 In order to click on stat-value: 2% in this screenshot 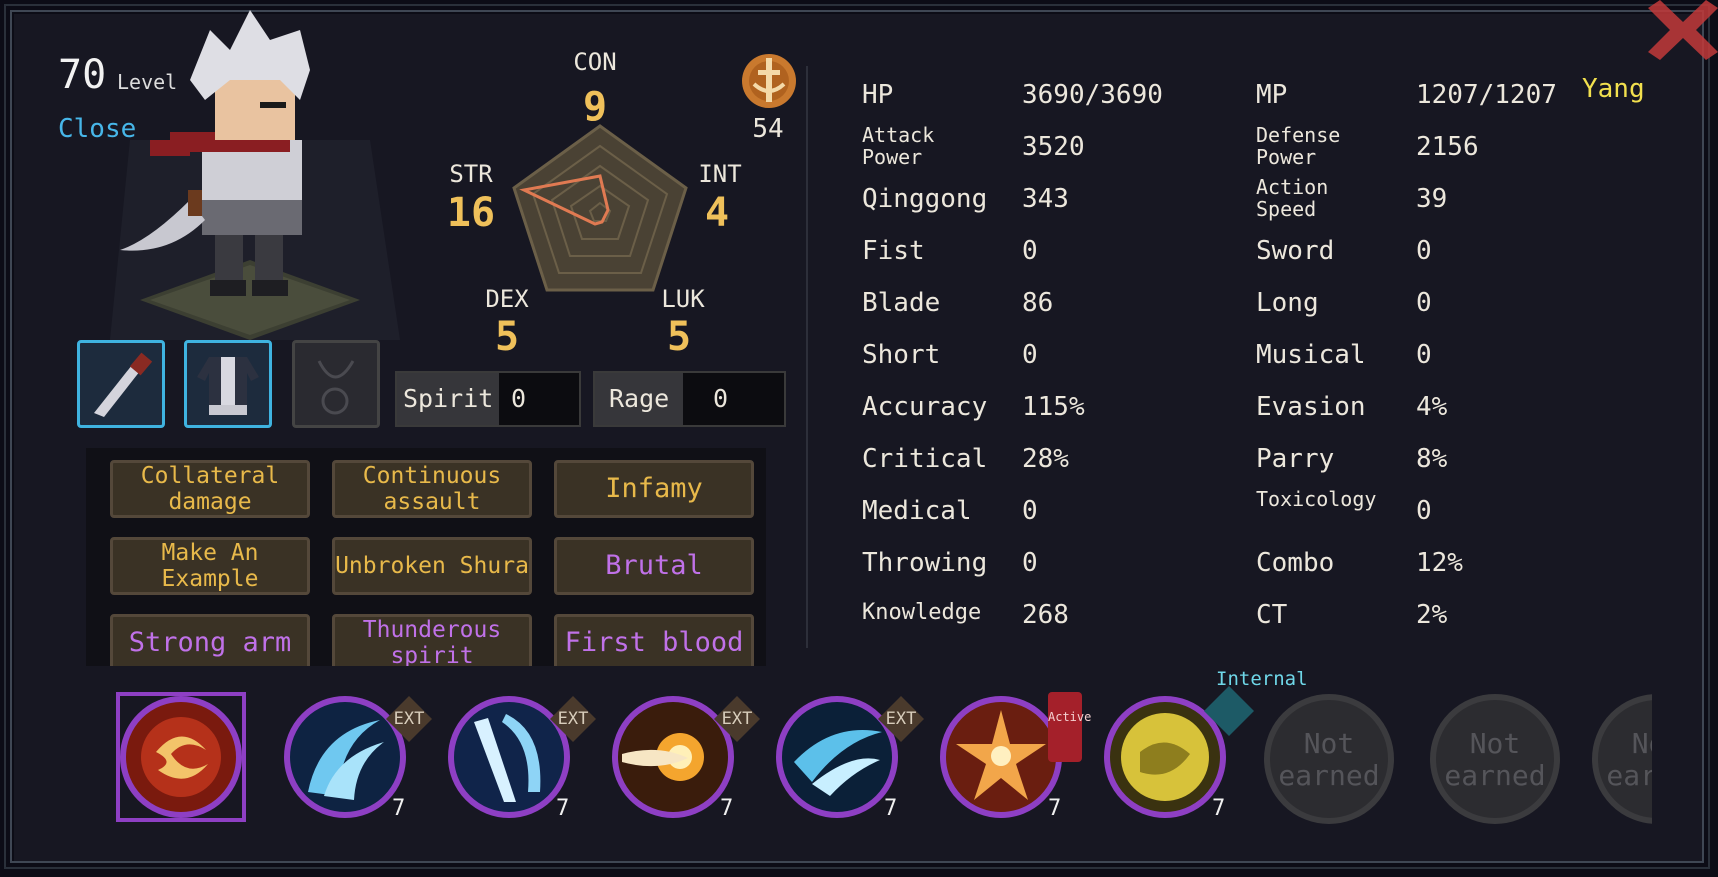, I will do `click(1432, 615)`.